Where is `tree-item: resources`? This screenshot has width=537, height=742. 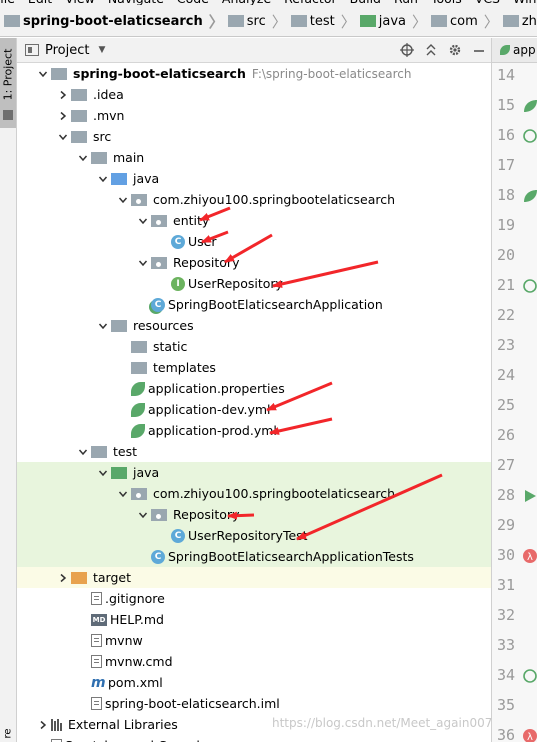
tree-item: resources is located at coordinates (254, 325).